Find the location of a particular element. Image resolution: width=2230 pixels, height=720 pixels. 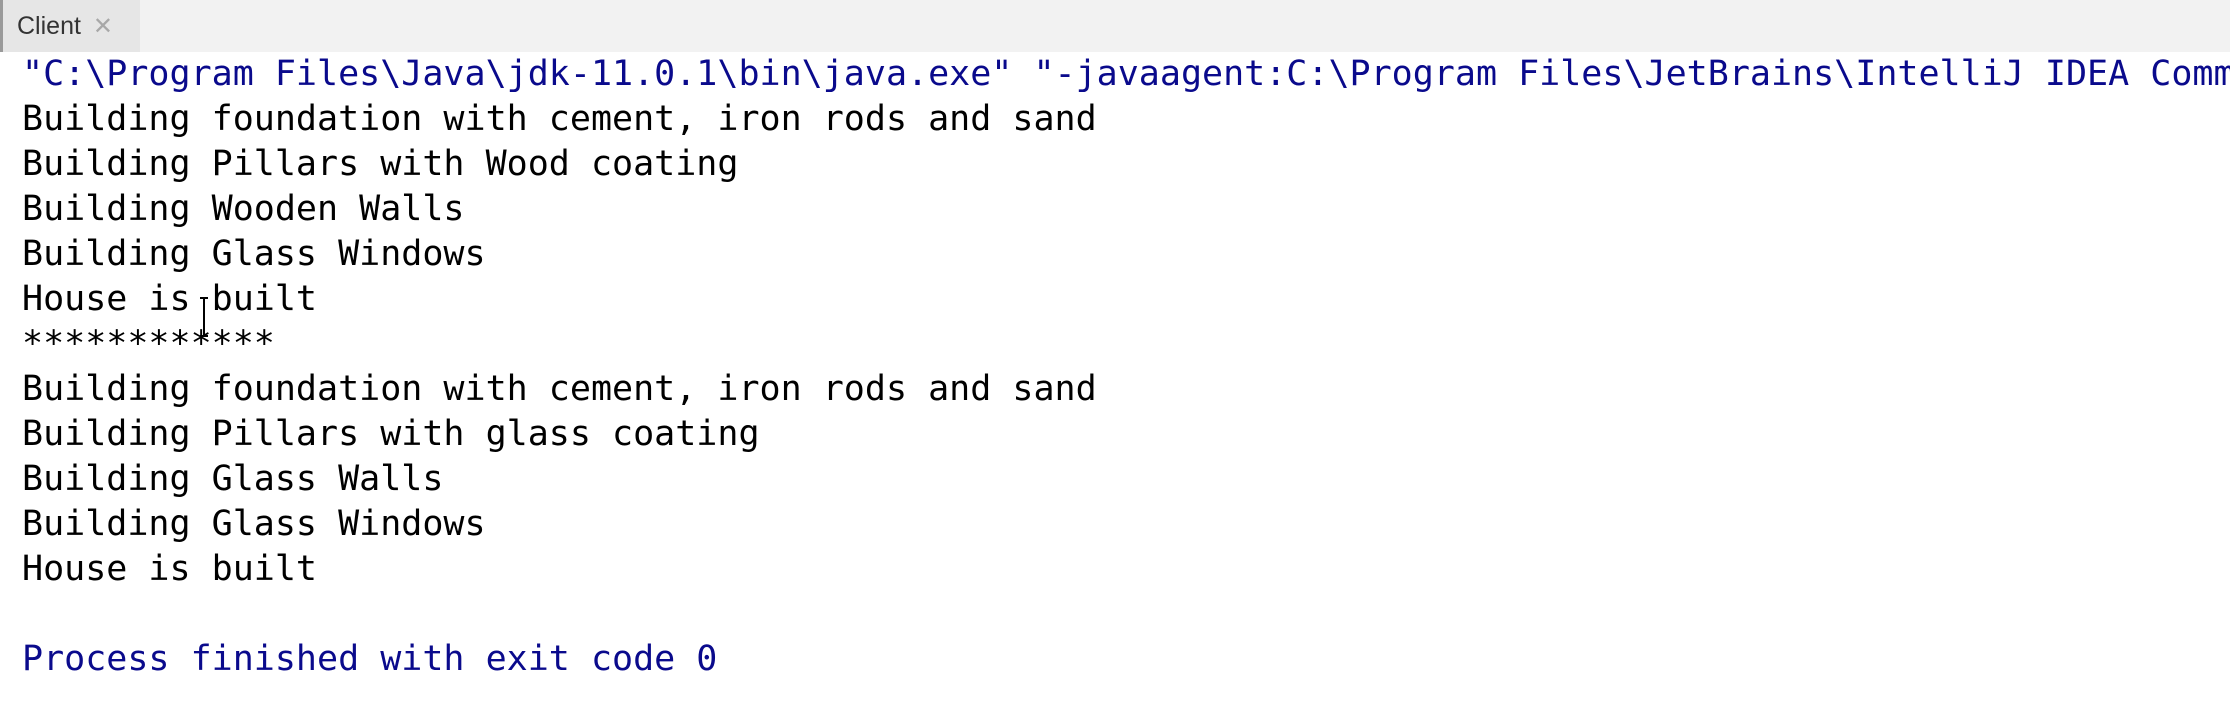

exit-message: Process finished with exit code 0 is located at coordinates (370, 659).